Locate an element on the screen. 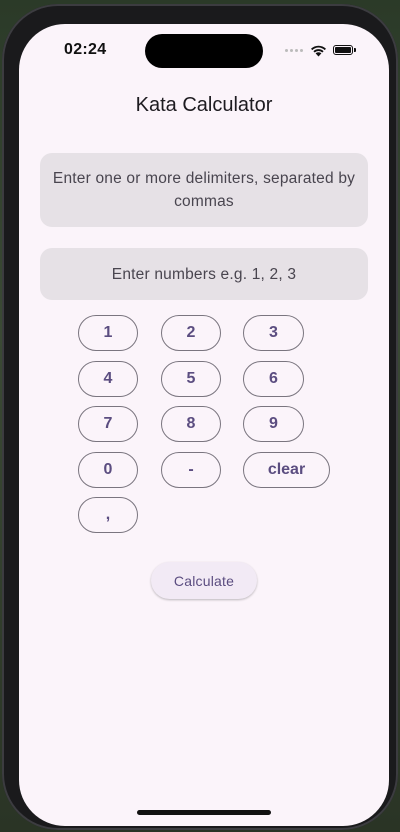 This screenshot has width=400, height=832. status-time: 02:24 is located at coordinates (85, 49).